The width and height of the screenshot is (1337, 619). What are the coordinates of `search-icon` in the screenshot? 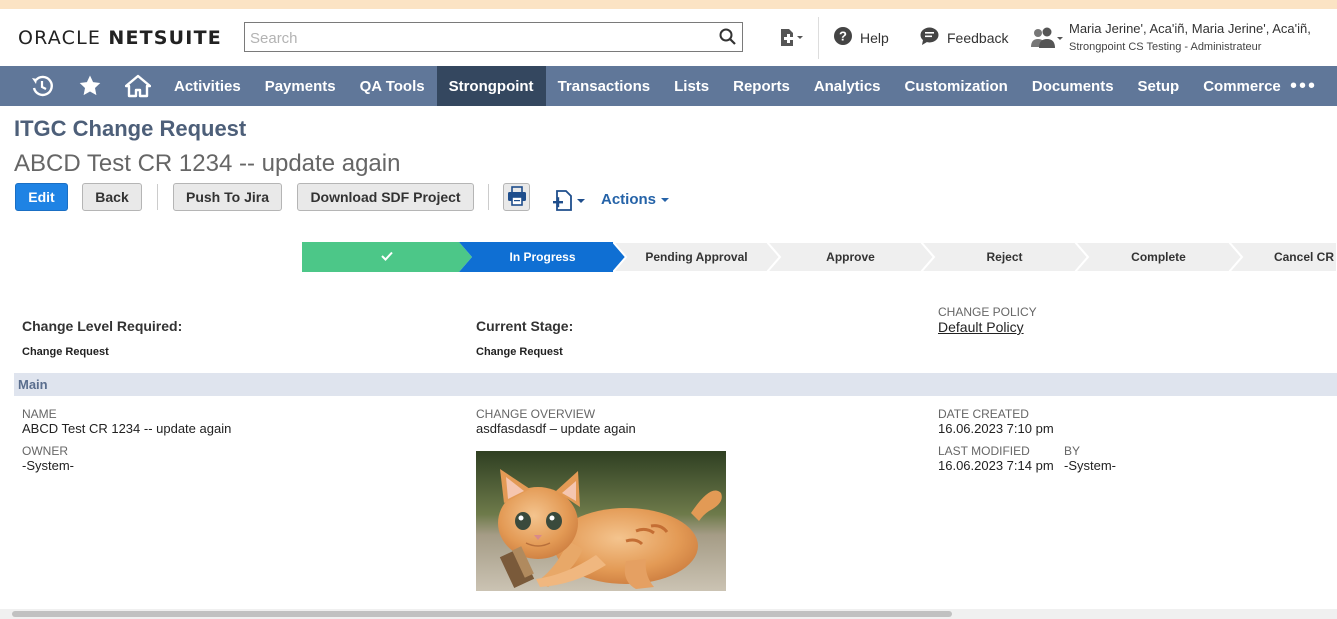 It's located at (727, 39).